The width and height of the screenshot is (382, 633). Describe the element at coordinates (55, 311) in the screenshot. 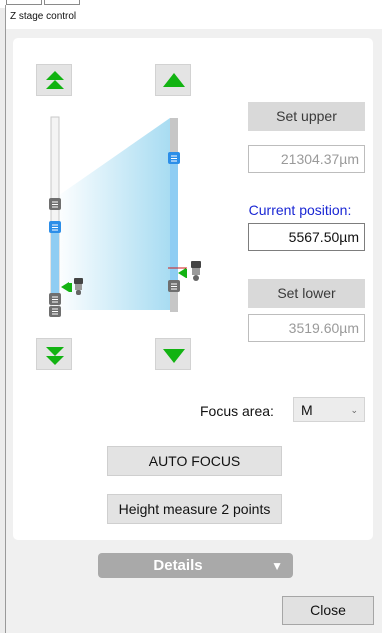

I see `overview-bottom-handle` at that location.